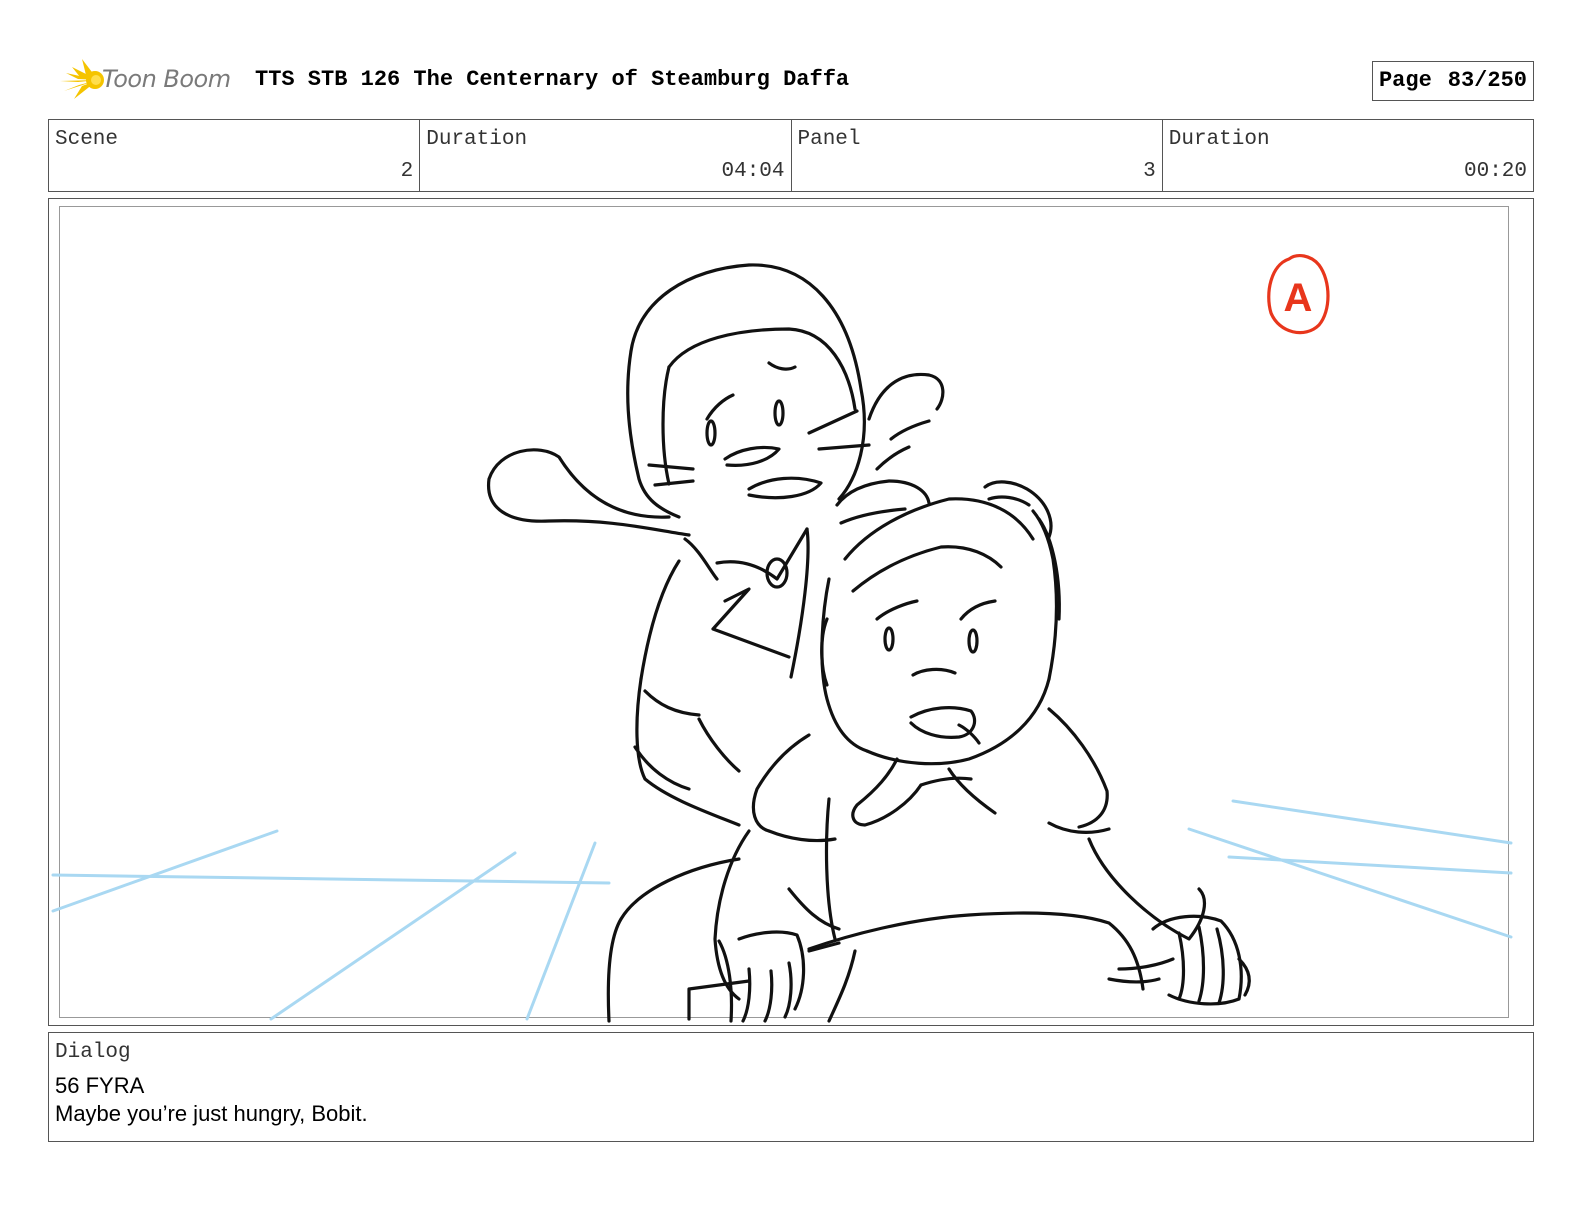 The height and width of the screenshot is (1224, 1584). Describe the element at coordinates (1298, 298) in the screenshot. I see `annotation-letter: A` at that location.